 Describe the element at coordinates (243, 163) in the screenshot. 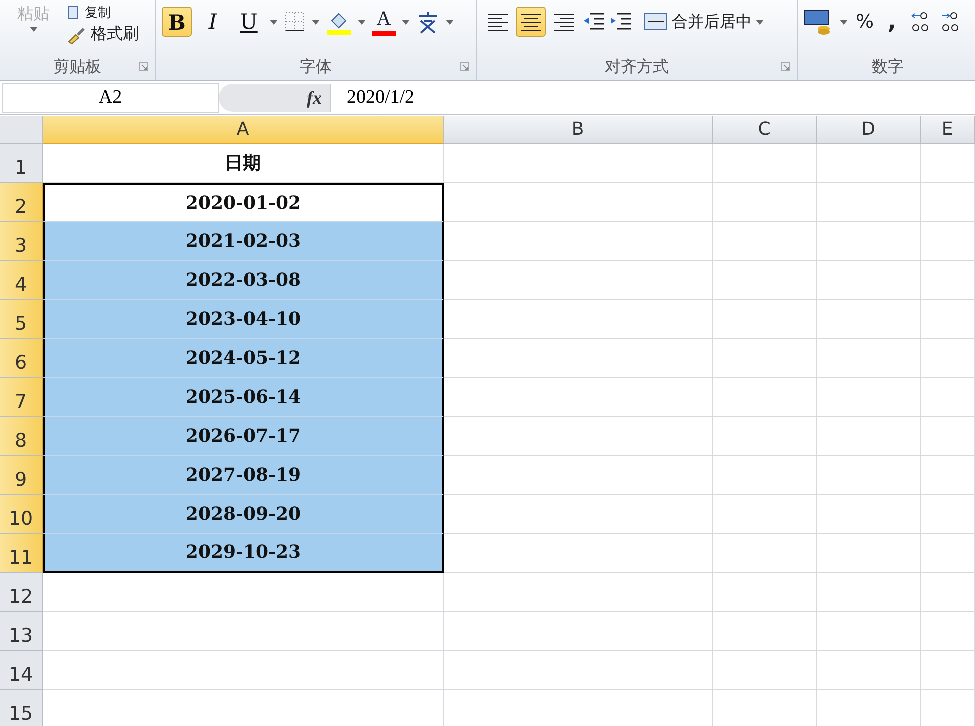

I see `table-cell: 日期` at that location.